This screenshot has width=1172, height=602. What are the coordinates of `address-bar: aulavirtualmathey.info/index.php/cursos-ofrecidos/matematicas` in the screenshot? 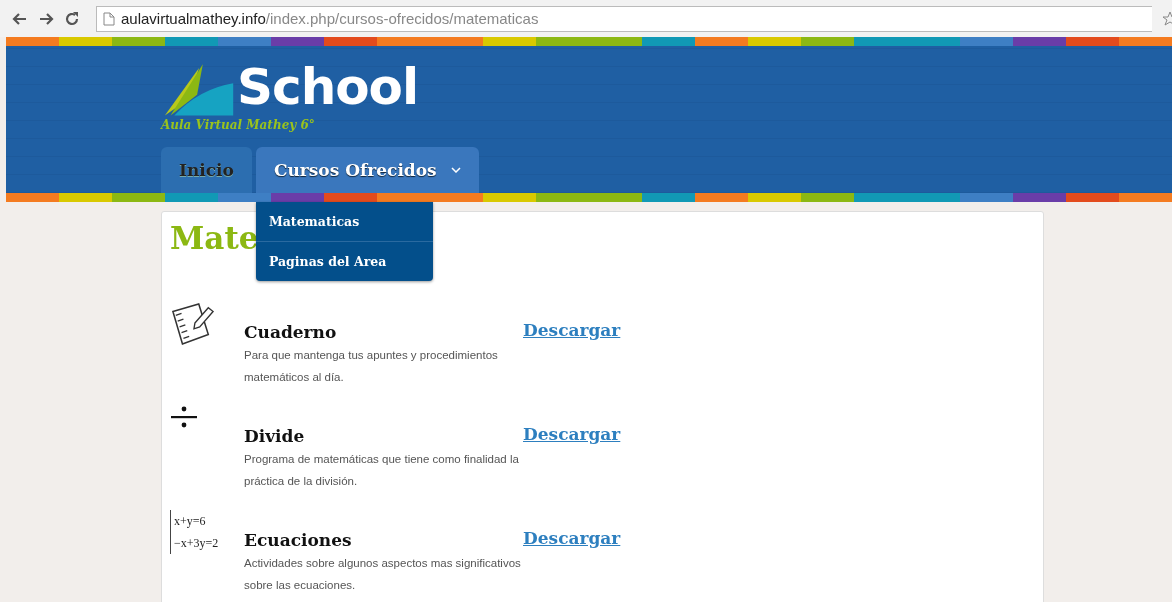 It's located at (624, 18).